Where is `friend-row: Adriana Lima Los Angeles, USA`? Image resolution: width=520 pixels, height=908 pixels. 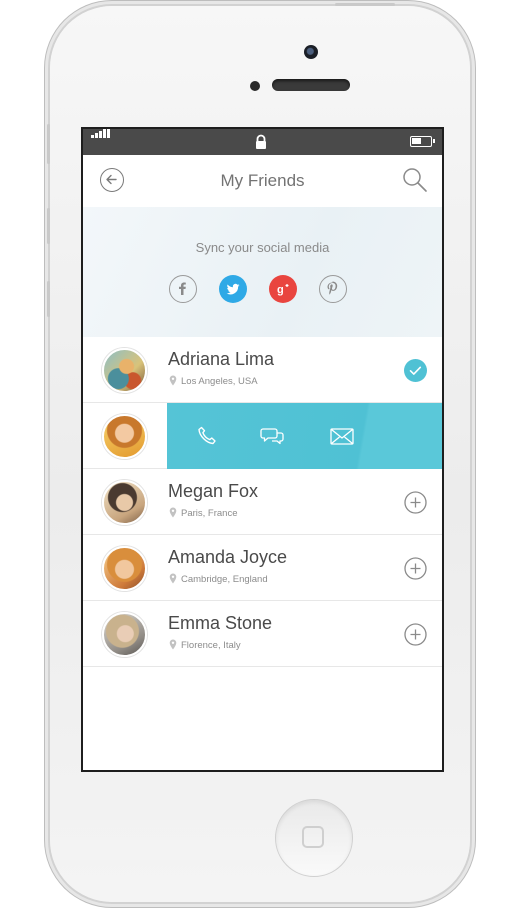 friend-row: Adriana Lima Los Angeles, USA is located at coordinates (262, 370).